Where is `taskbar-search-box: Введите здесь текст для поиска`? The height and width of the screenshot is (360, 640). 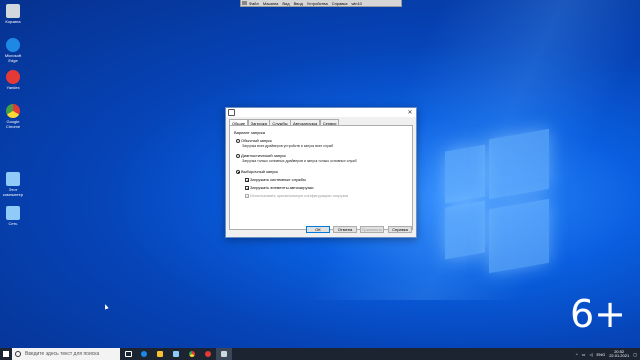 taskbar-search-box: Введите здесь текст для поиска is located at coordinates (66, 354).